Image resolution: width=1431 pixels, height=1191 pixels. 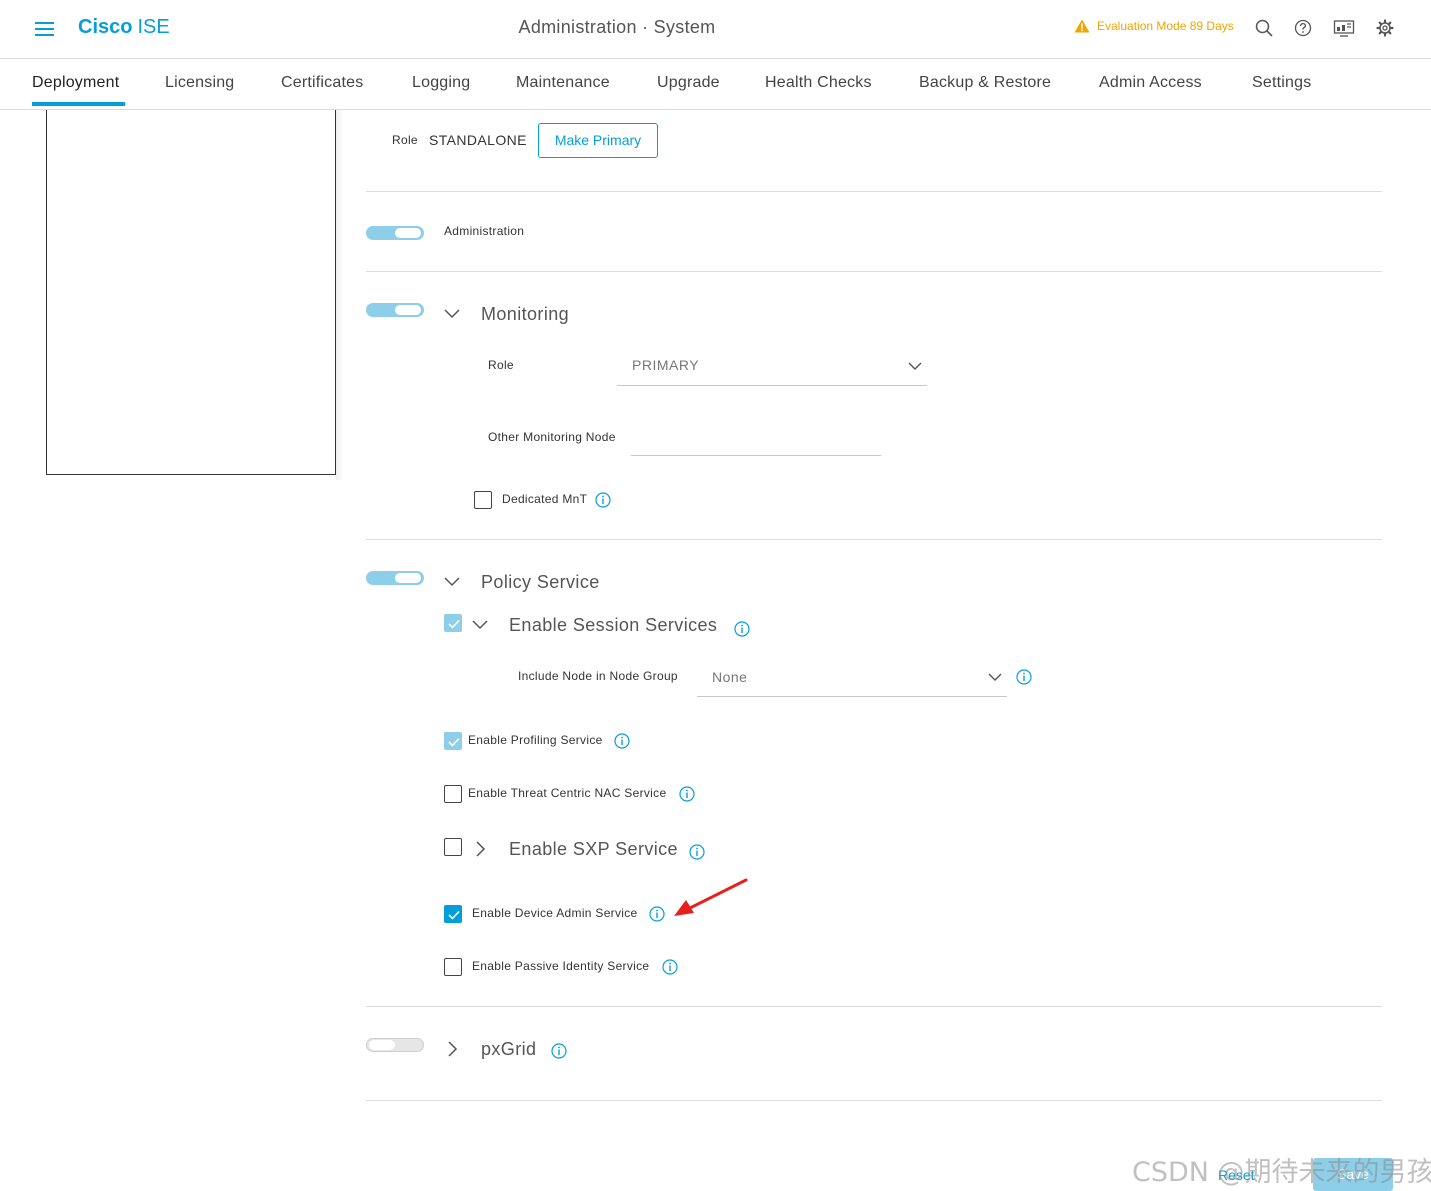 I want to click on threat-centric-nac-label: Enable Threat Centric NAC Service, so click(x=567, y=793).